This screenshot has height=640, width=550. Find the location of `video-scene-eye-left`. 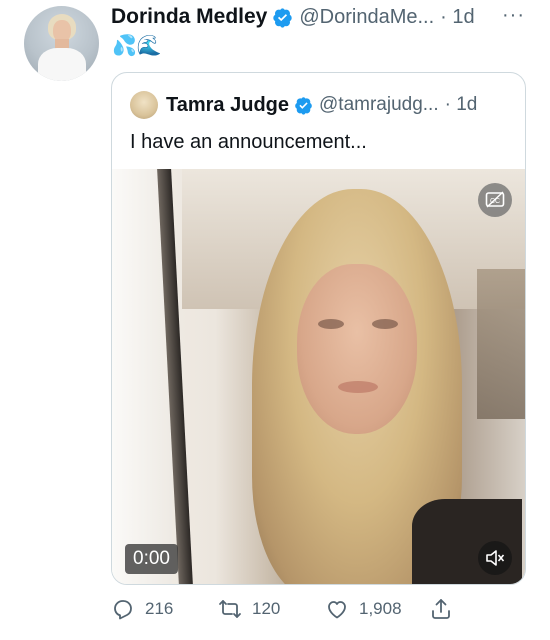

video-scene-eye-left is located at coordinates (331, 324).